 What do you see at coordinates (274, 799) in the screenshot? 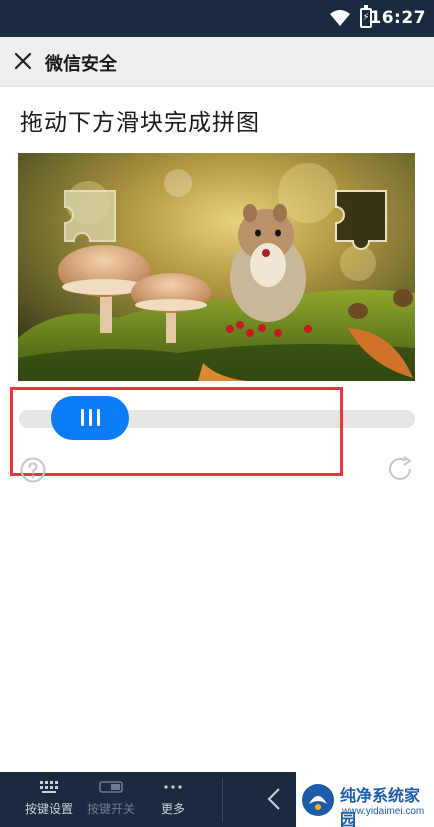
I see `back-icon` at bounding box center [274, 799].